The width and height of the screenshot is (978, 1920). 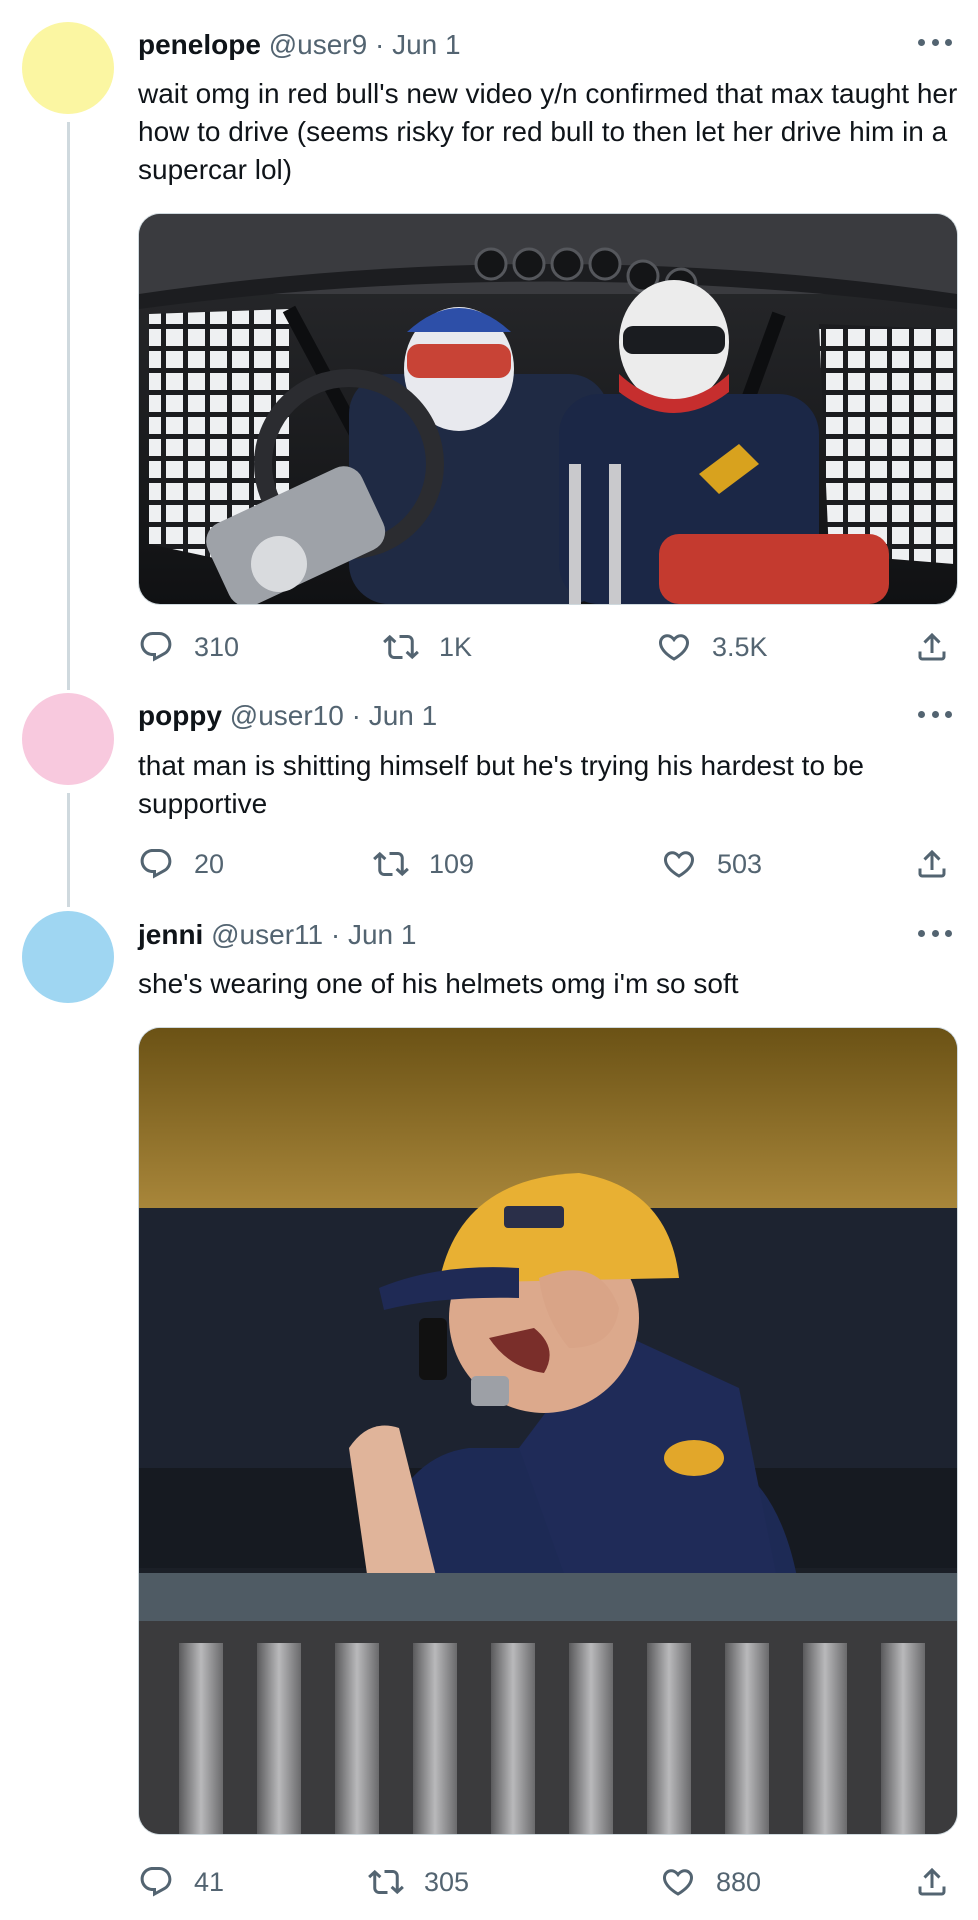 What do you see at coordinates (170, 934) in the screenshot?
I see `display-name: jenni` at bounding box center [170, 934].